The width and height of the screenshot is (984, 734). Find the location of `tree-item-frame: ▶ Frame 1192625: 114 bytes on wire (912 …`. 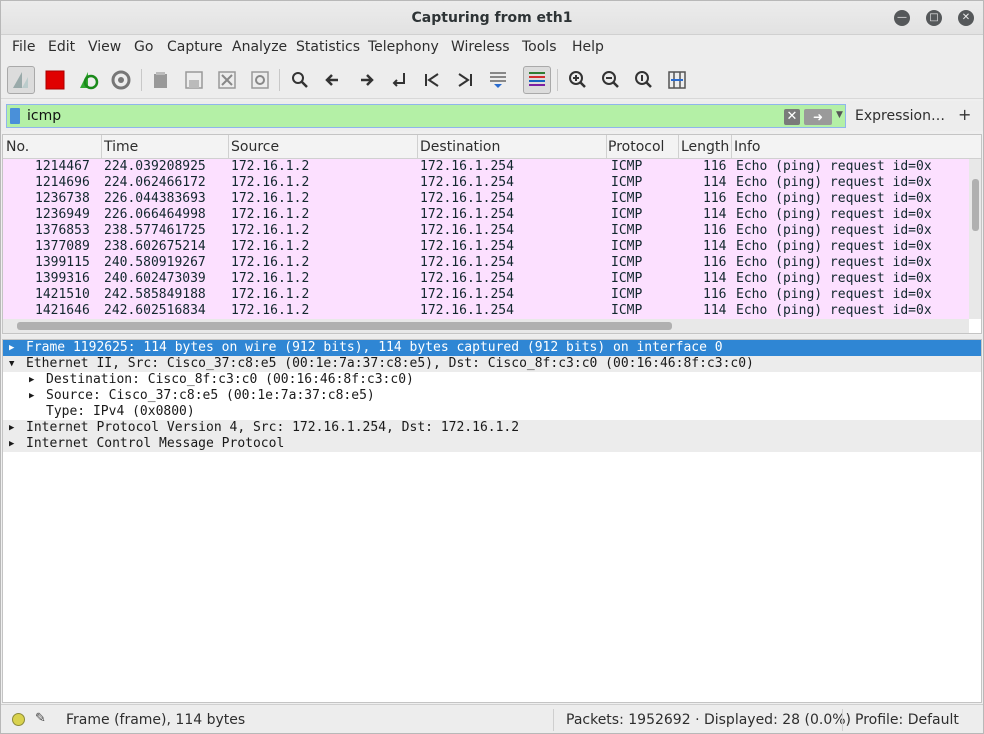

tree-item-frame: ▶ Frame 1192625: 114 bytes on wire (912 … is located at coordinates (492, 348).